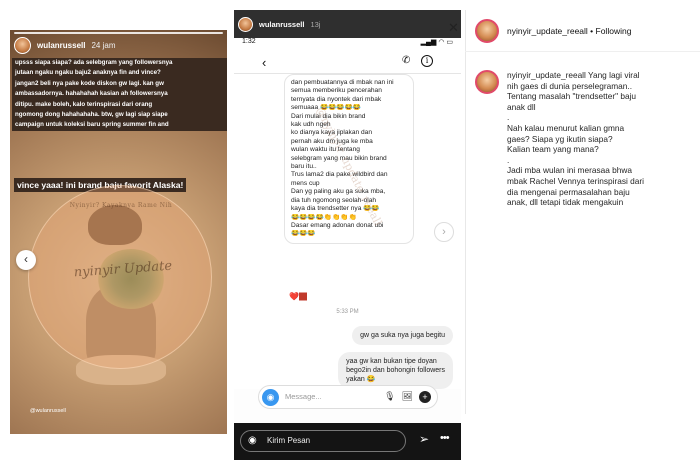 The width and height of the screenshot is (700, 460). I want to click on watermark-ring-text: Nyinyir? Kayaknya Rame Nih, so click(121, 205).